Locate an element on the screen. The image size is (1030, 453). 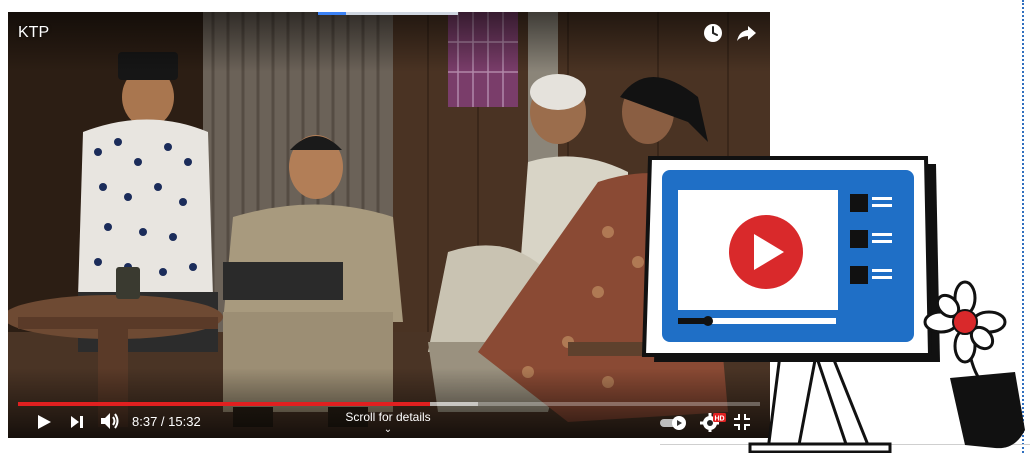
volume-icon is located at coordinates (110, 421).